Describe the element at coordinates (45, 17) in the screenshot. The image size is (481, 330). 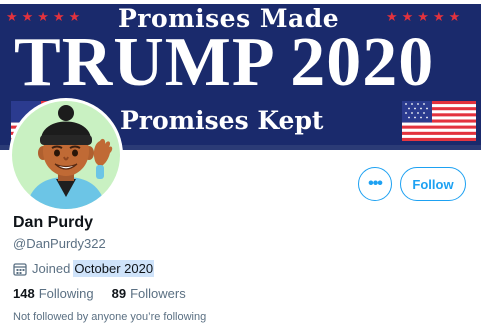
I see `banner-stars-left: ★★★★★` at that location.